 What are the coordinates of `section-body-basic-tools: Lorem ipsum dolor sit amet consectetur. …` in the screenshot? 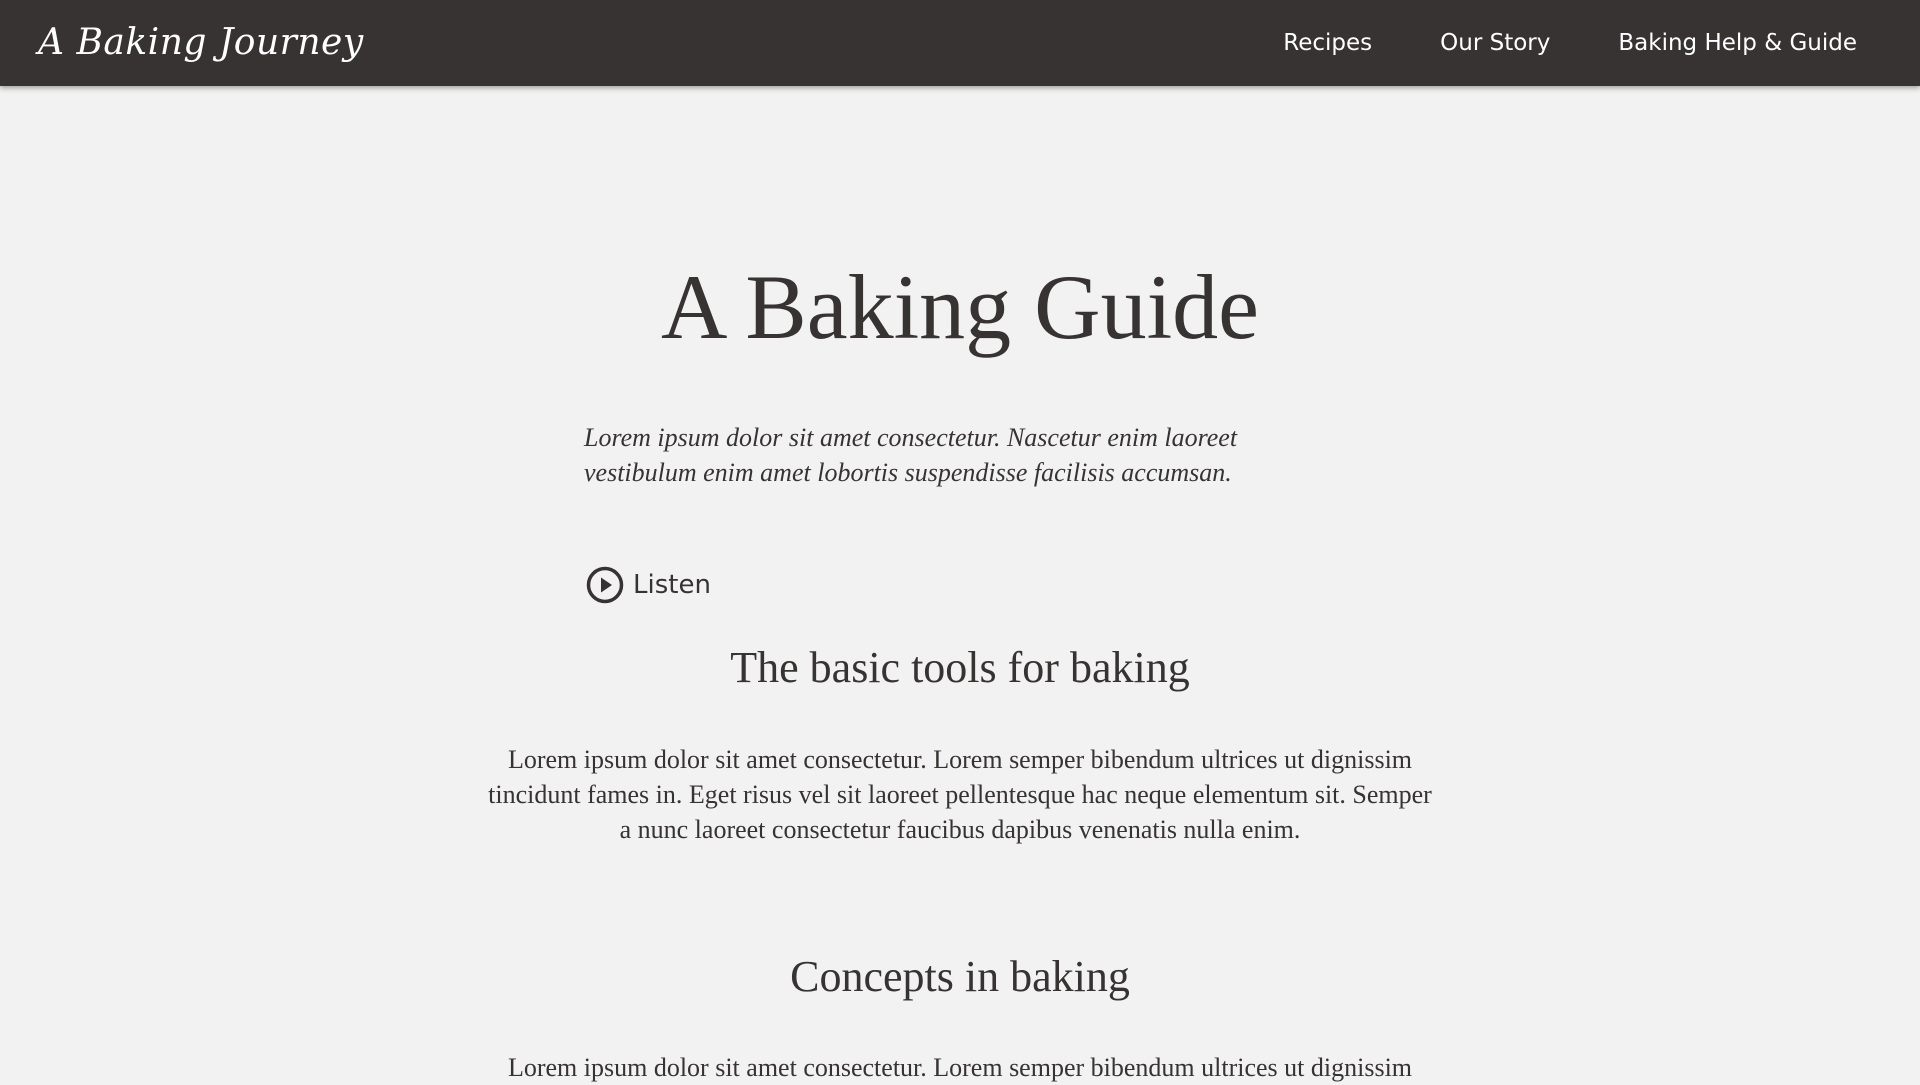 It's located at (960, 794).